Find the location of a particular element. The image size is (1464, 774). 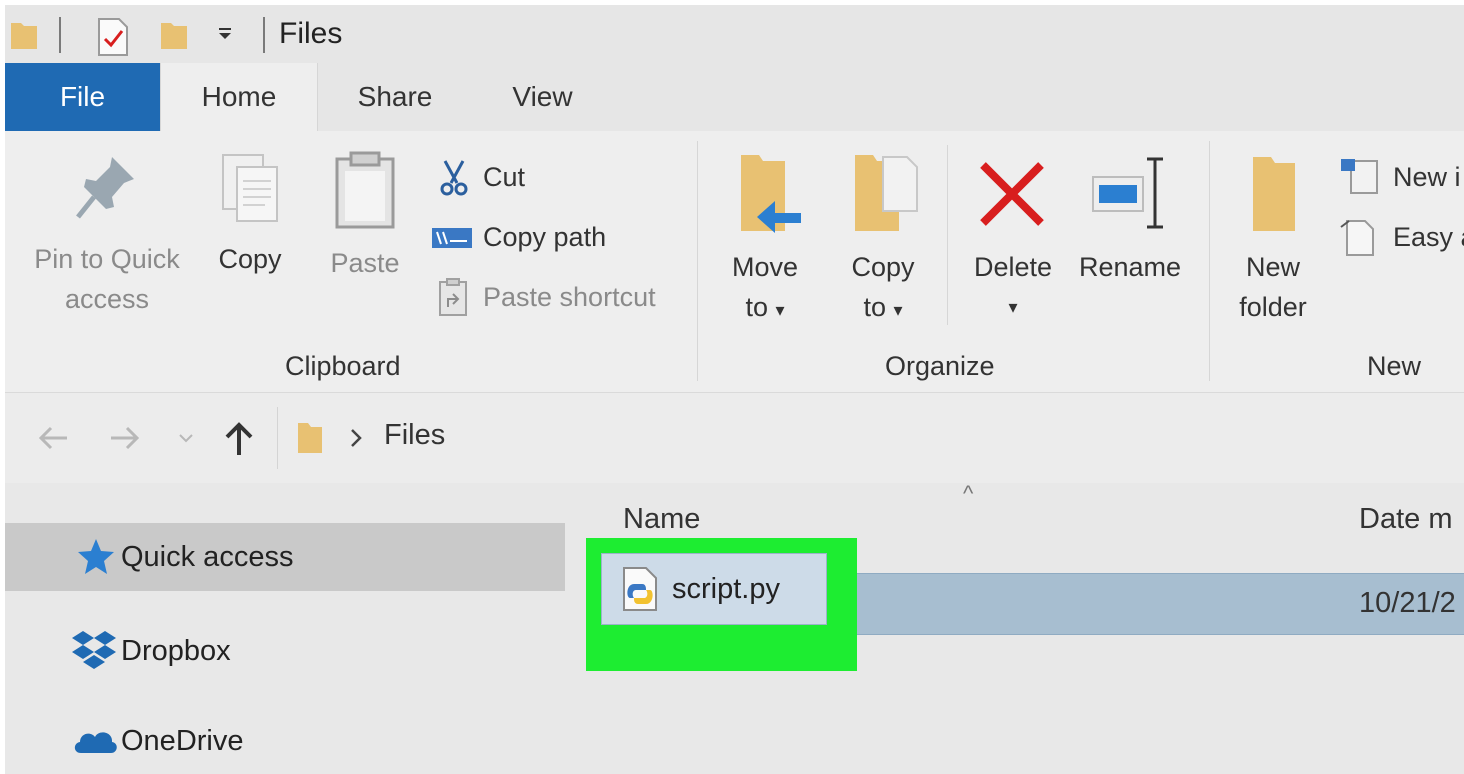

navigation-pane: Quick access Dropbox OneDrive is located at coordinates (288, 628).